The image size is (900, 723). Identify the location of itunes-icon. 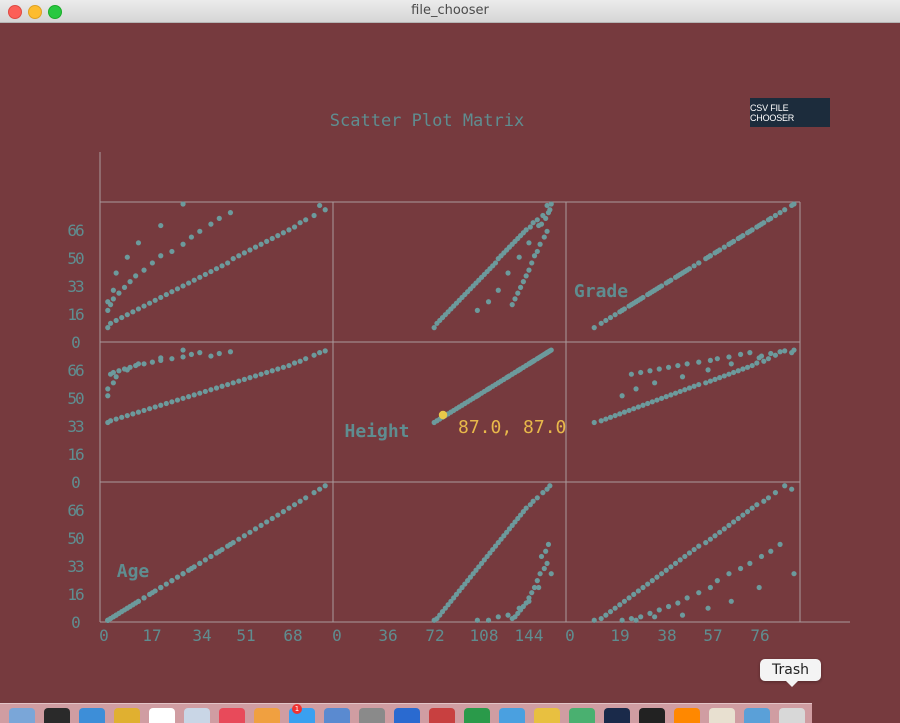
(232, 715).